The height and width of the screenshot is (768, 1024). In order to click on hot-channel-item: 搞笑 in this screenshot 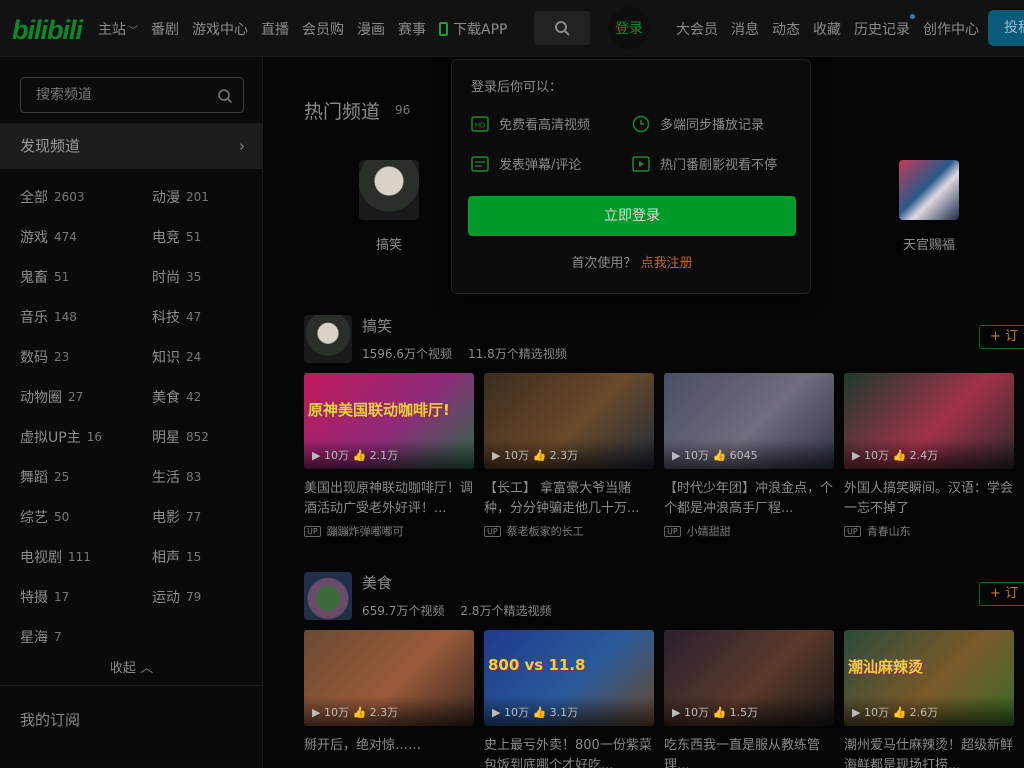, I will do `click(389, 206)`.